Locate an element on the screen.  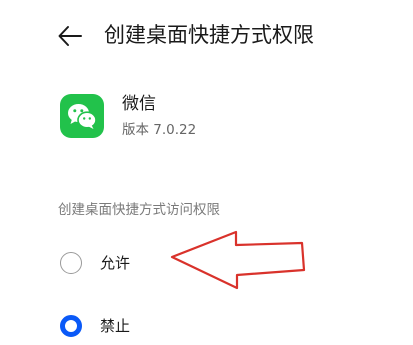
option-allow: 允许 is located at coordinates (156, 263).